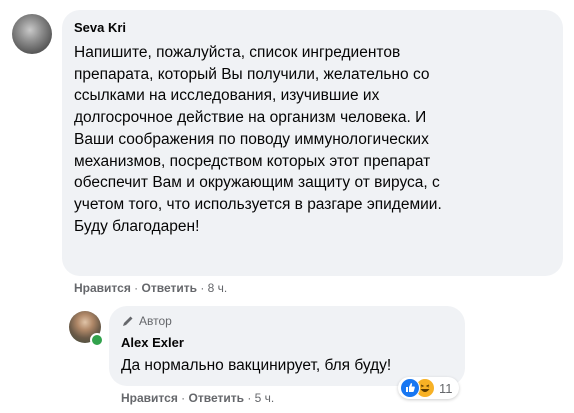 Image resolution: width=574 pixels, height=413 pixels. What do you see at coordinates (428, 388) in the screenshot?
I see `reactions-summary: 11` at bounding box center [428, 388].